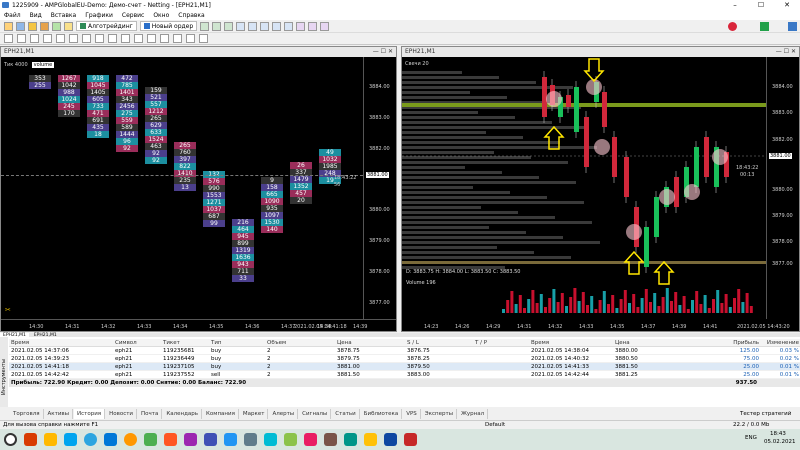  I want to click on telegram-icon, so click(90, 439).